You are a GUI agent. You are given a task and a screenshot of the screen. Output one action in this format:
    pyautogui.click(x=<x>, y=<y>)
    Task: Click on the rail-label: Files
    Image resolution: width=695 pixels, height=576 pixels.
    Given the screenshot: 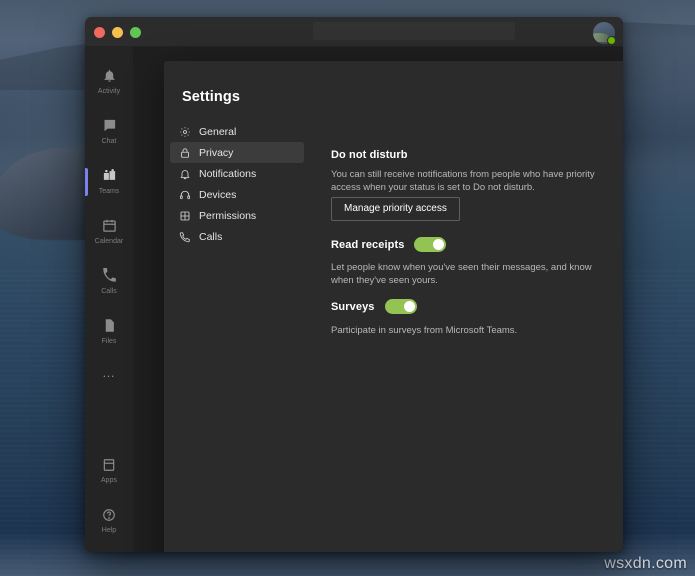 What is the action you would take?
    pyautogui.click(x=109, y=341)
    